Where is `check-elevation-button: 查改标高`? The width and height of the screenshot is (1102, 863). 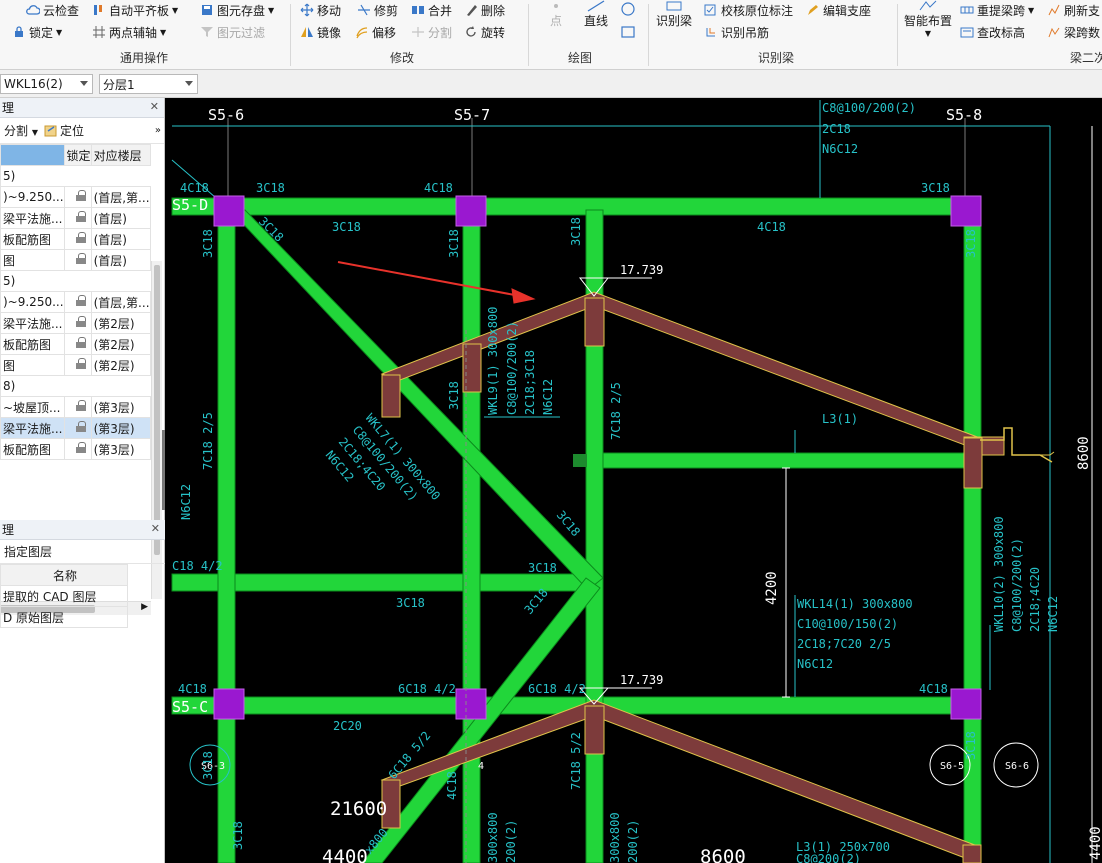
check-elevation-button: 查改标高 is located at coordinates (992, 32).